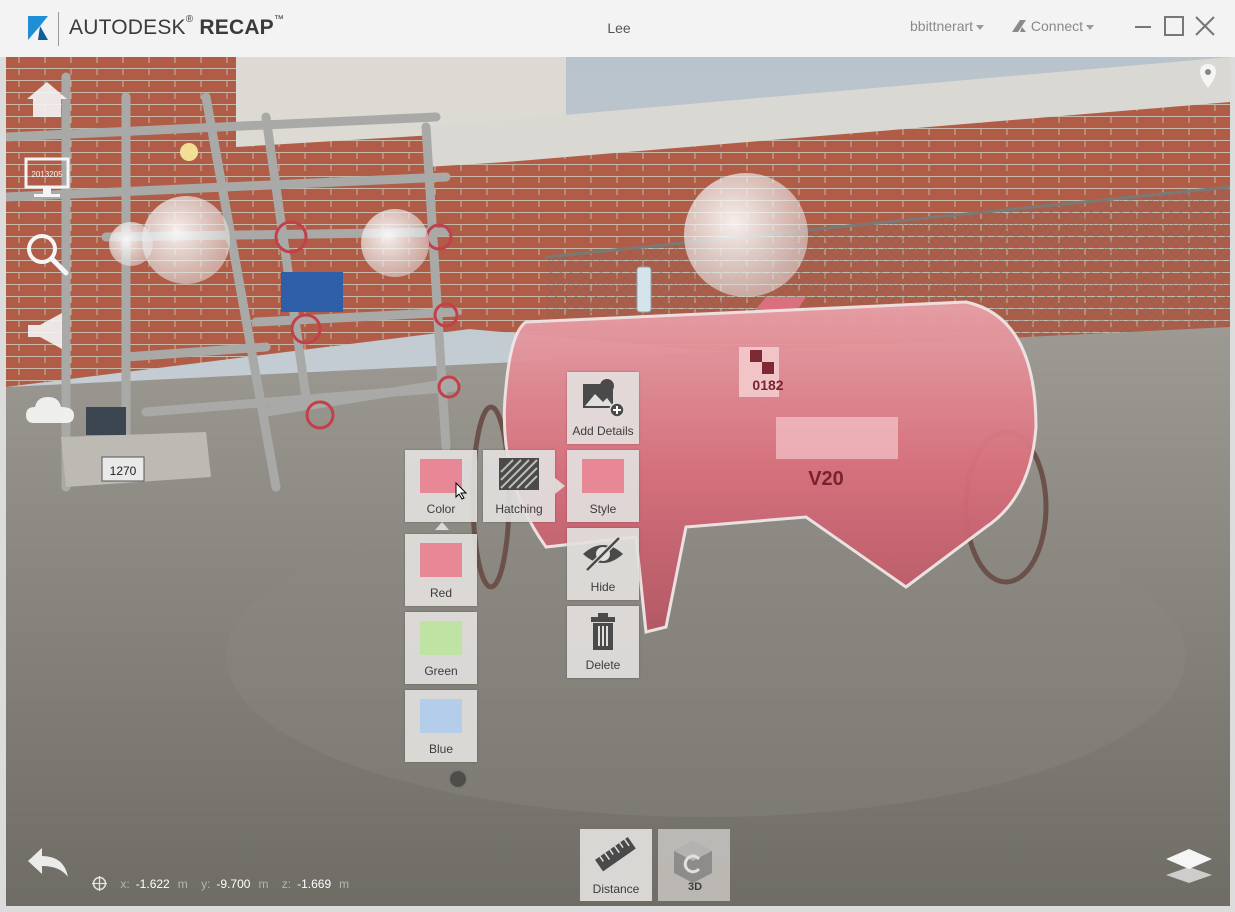 The image size is (1235, 912). Describe the element at coordinates (344, 884) in the screenshot. I see `z-unit: m` at that location.